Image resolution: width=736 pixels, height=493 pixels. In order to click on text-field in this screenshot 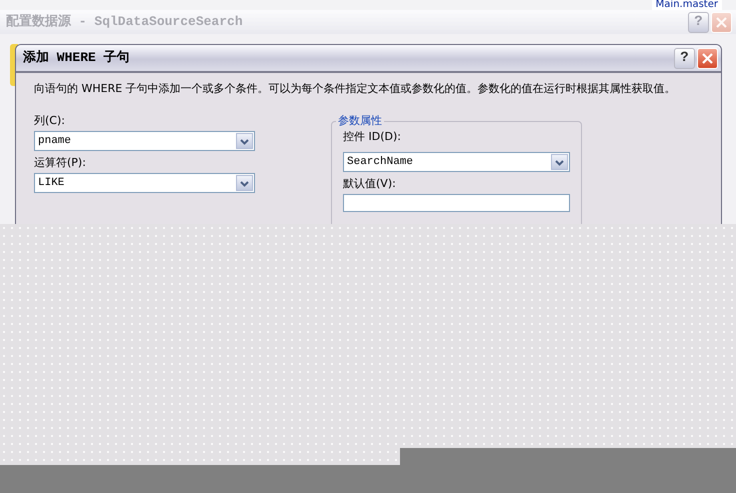, I will do `click(456, 203)`.